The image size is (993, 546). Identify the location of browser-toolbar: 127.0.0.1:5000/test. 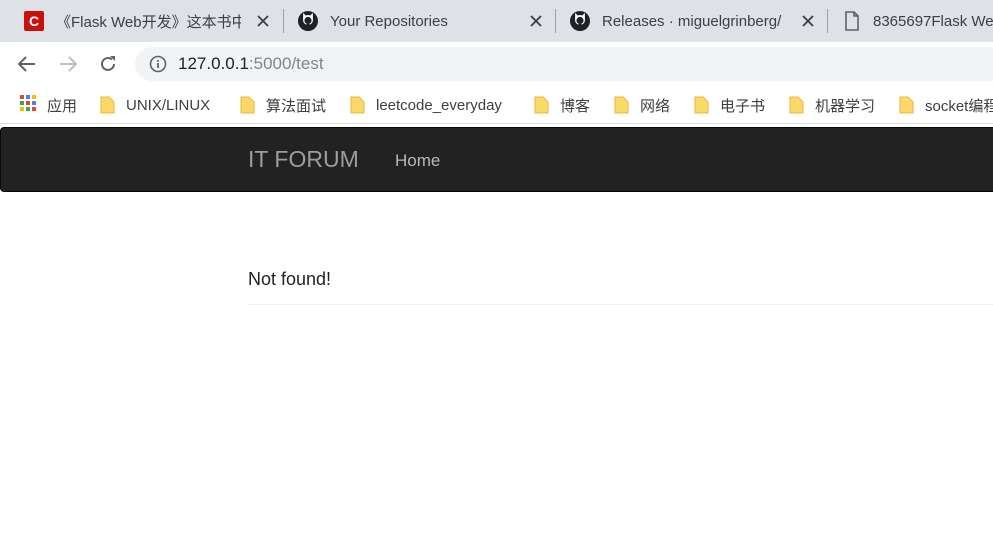
(496, 64).